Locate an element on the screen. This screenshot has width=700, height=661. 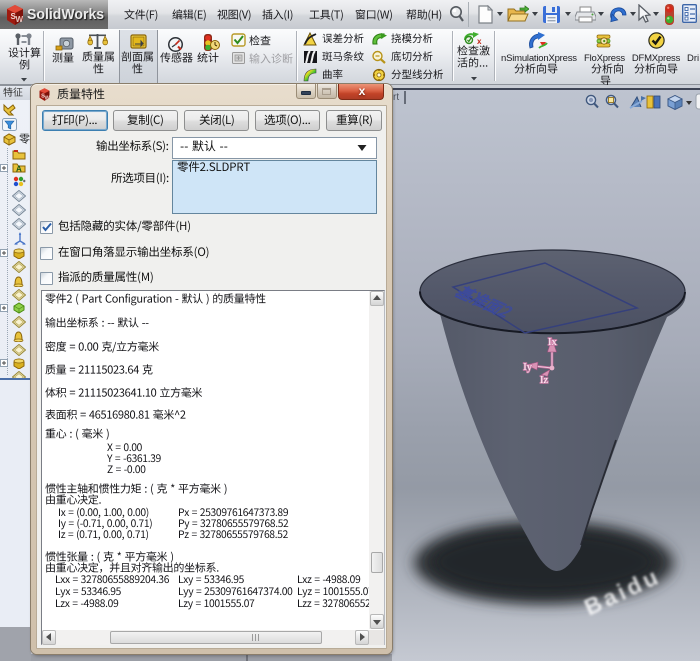
svg-text: Ix is located at coordinates (552, 342).